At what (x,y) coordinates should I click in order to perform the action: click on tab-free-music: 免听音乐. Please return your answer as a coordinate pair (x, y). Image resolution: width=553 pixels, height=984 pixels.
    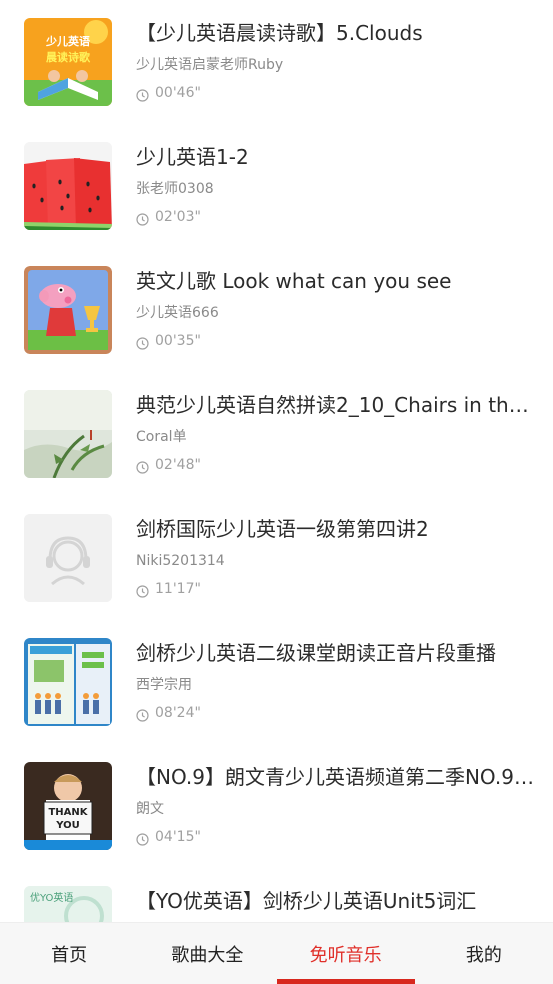
    Looking at the image, I should click on (345, 953).